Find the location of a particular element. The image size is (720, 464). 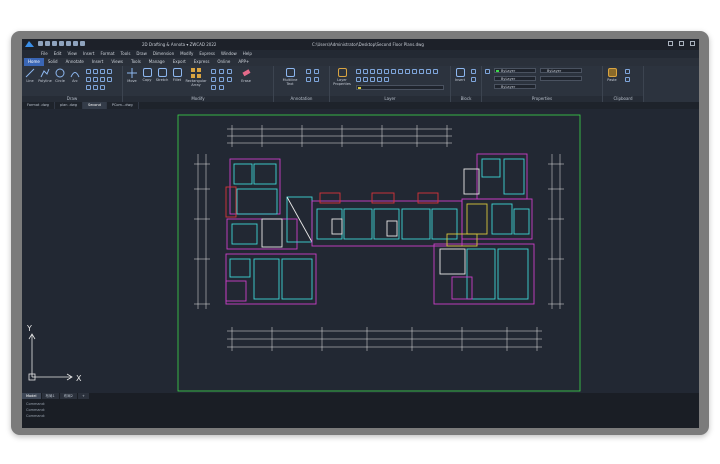

maximize-icon is located at coordinates (681, 43).